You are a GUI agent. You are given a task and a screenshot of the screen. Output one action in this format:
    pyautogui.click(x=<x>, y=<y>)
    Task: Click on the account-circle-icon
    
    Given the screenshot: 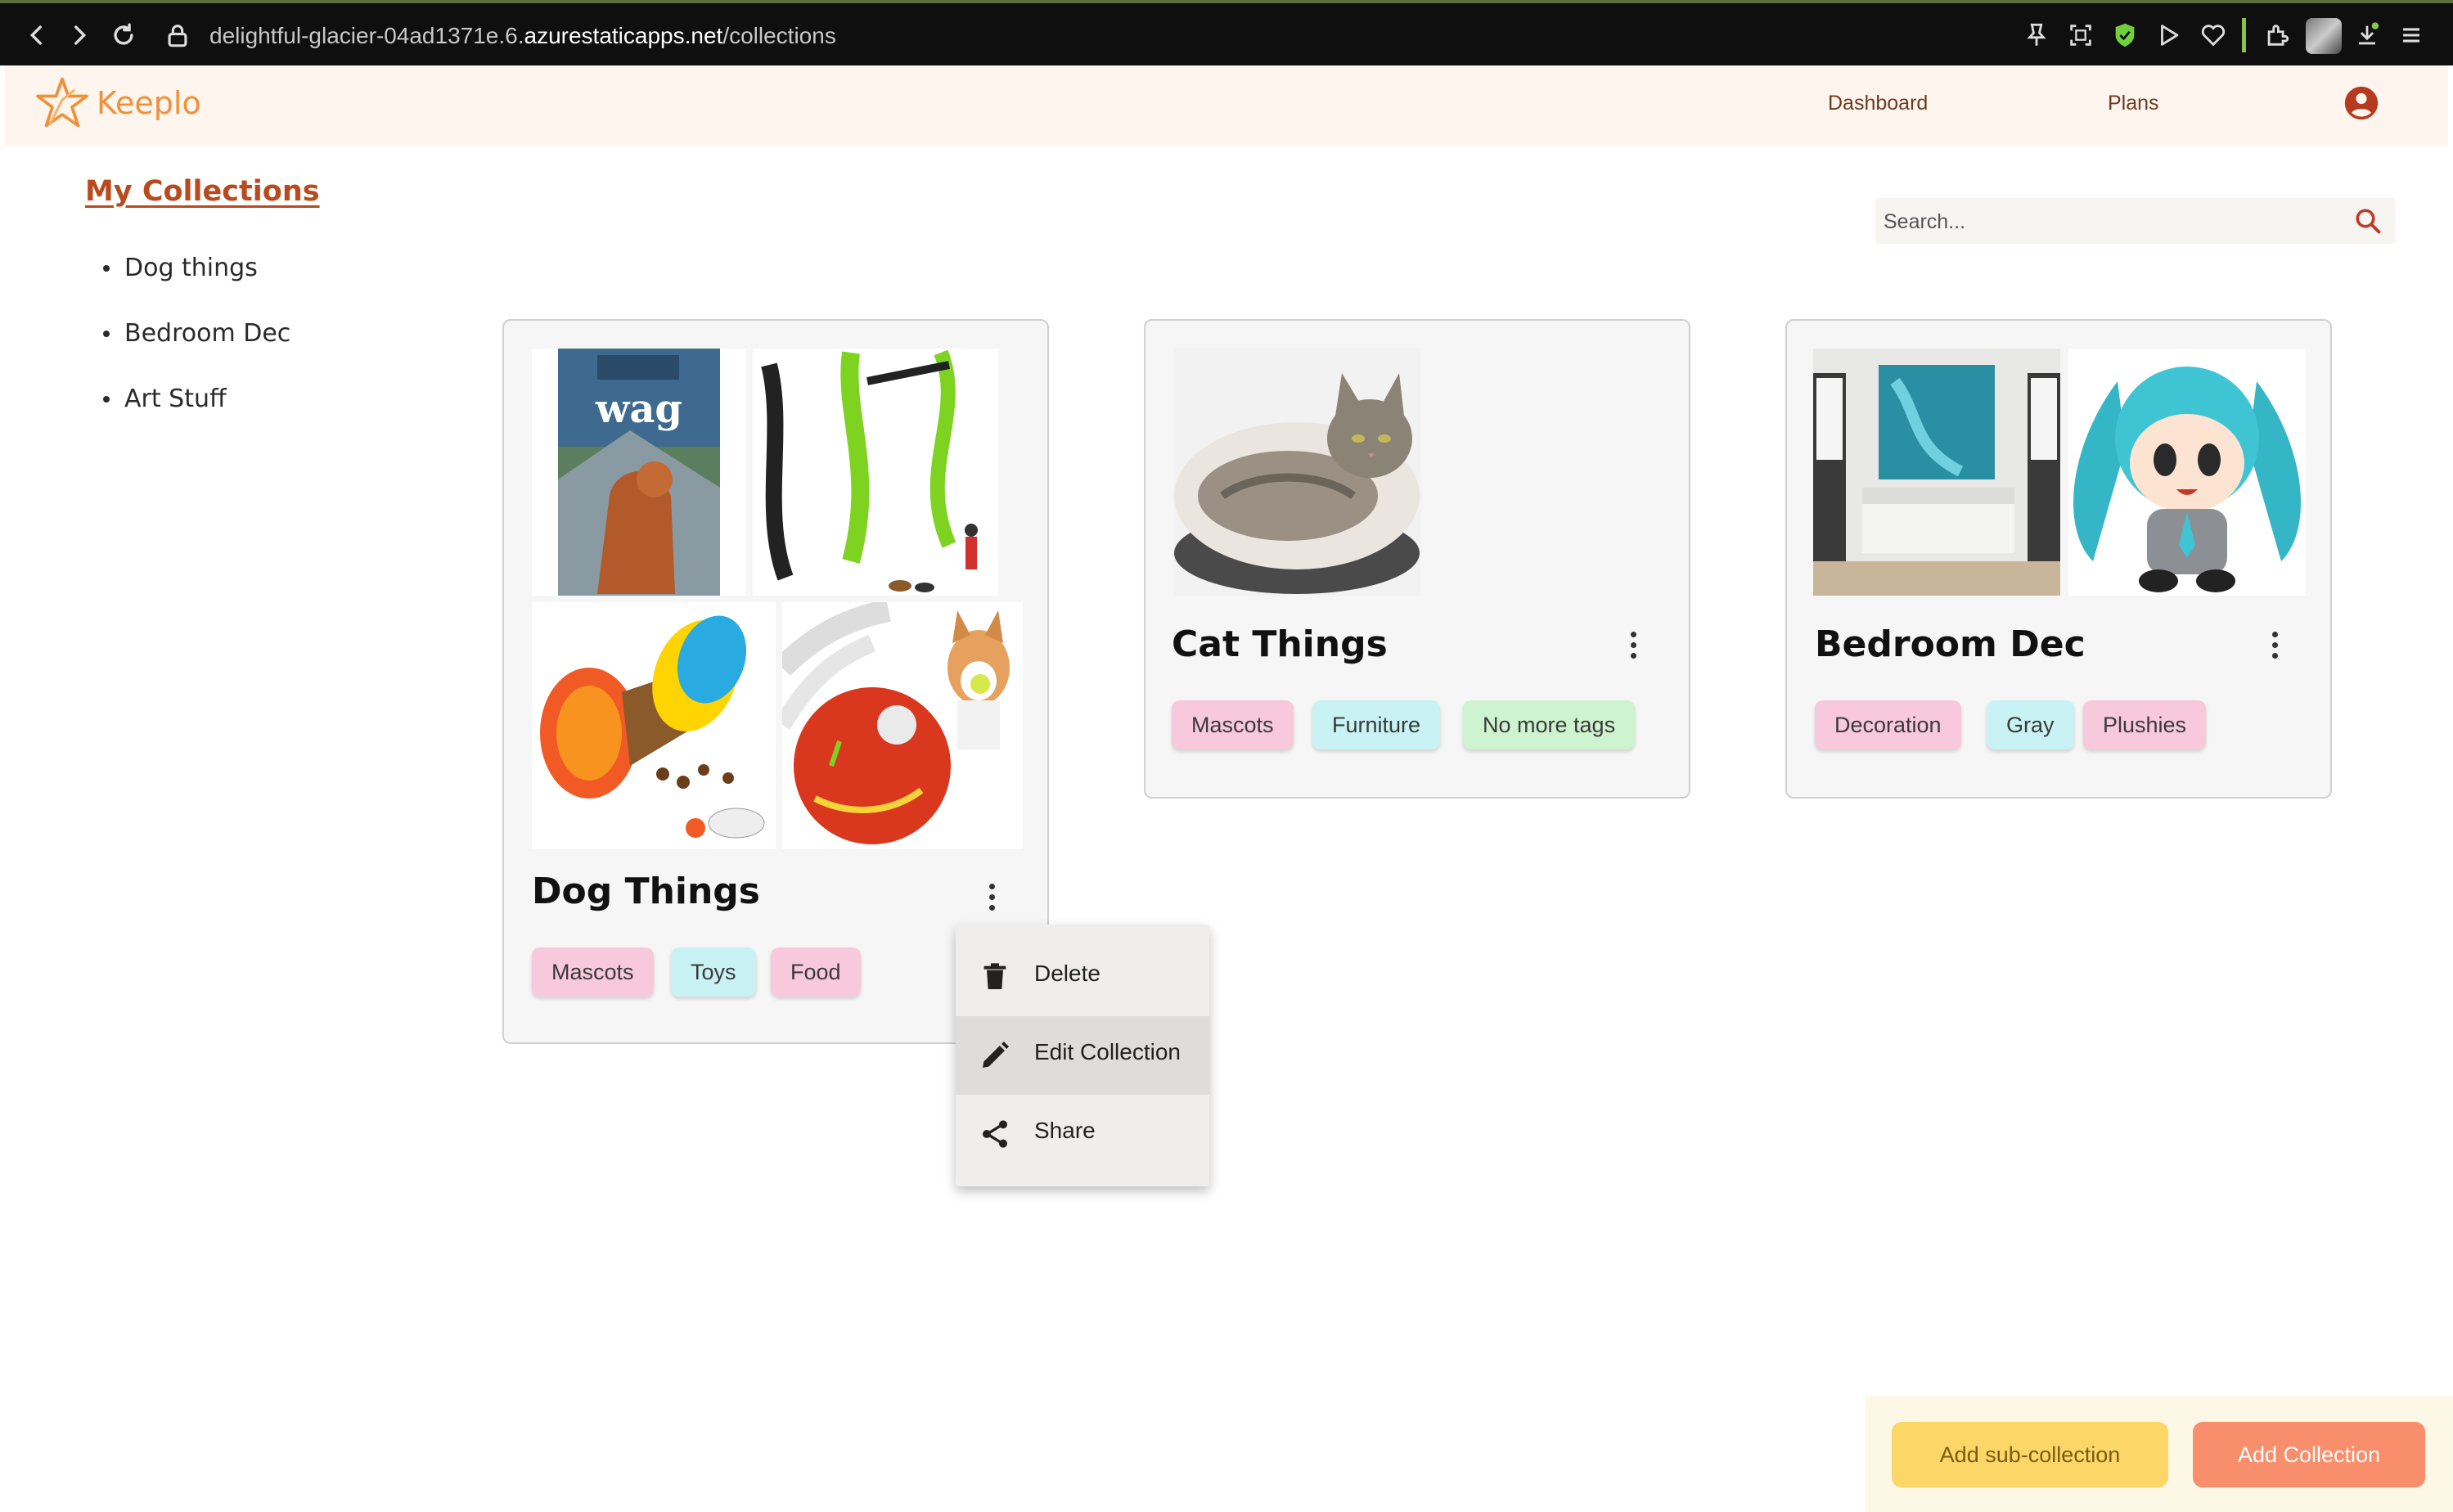 What is the action you would take?
    pyautogui.click(x=2361, y=103)
    